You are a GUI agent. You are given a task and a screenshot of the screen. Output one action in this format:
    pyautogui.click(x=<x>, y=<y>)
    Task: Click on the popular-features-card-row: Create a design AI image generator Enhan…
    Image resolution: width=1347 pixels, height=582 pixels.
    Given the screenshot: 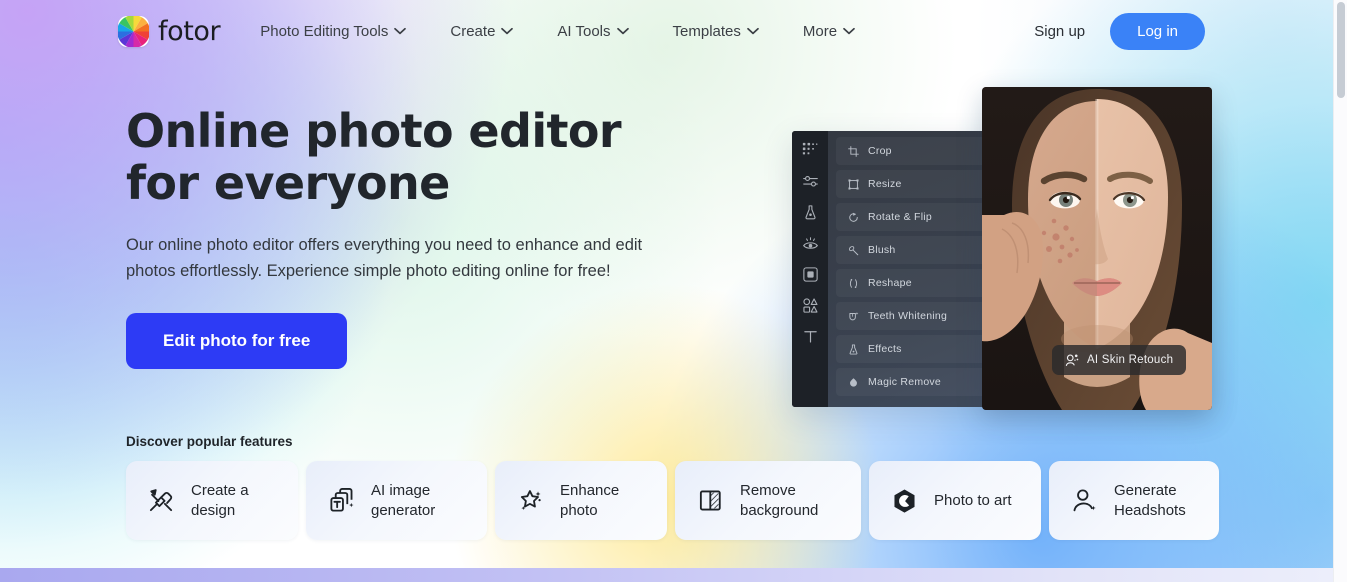 What is the action you would take?
    pyautogui.click(x=672, y=500)
    